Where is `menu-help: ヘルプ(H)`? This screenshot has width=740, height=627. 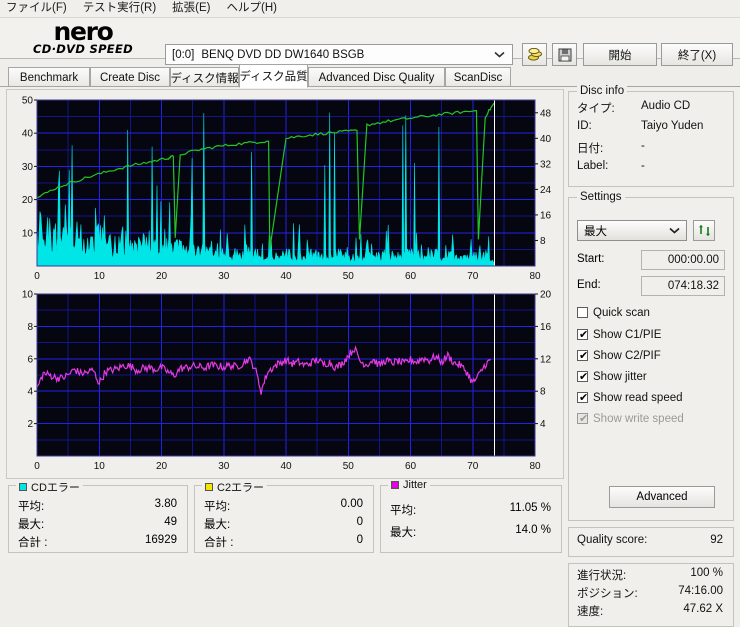 menu-help: ヘルプ(H) is located at coordinates (252, 8).